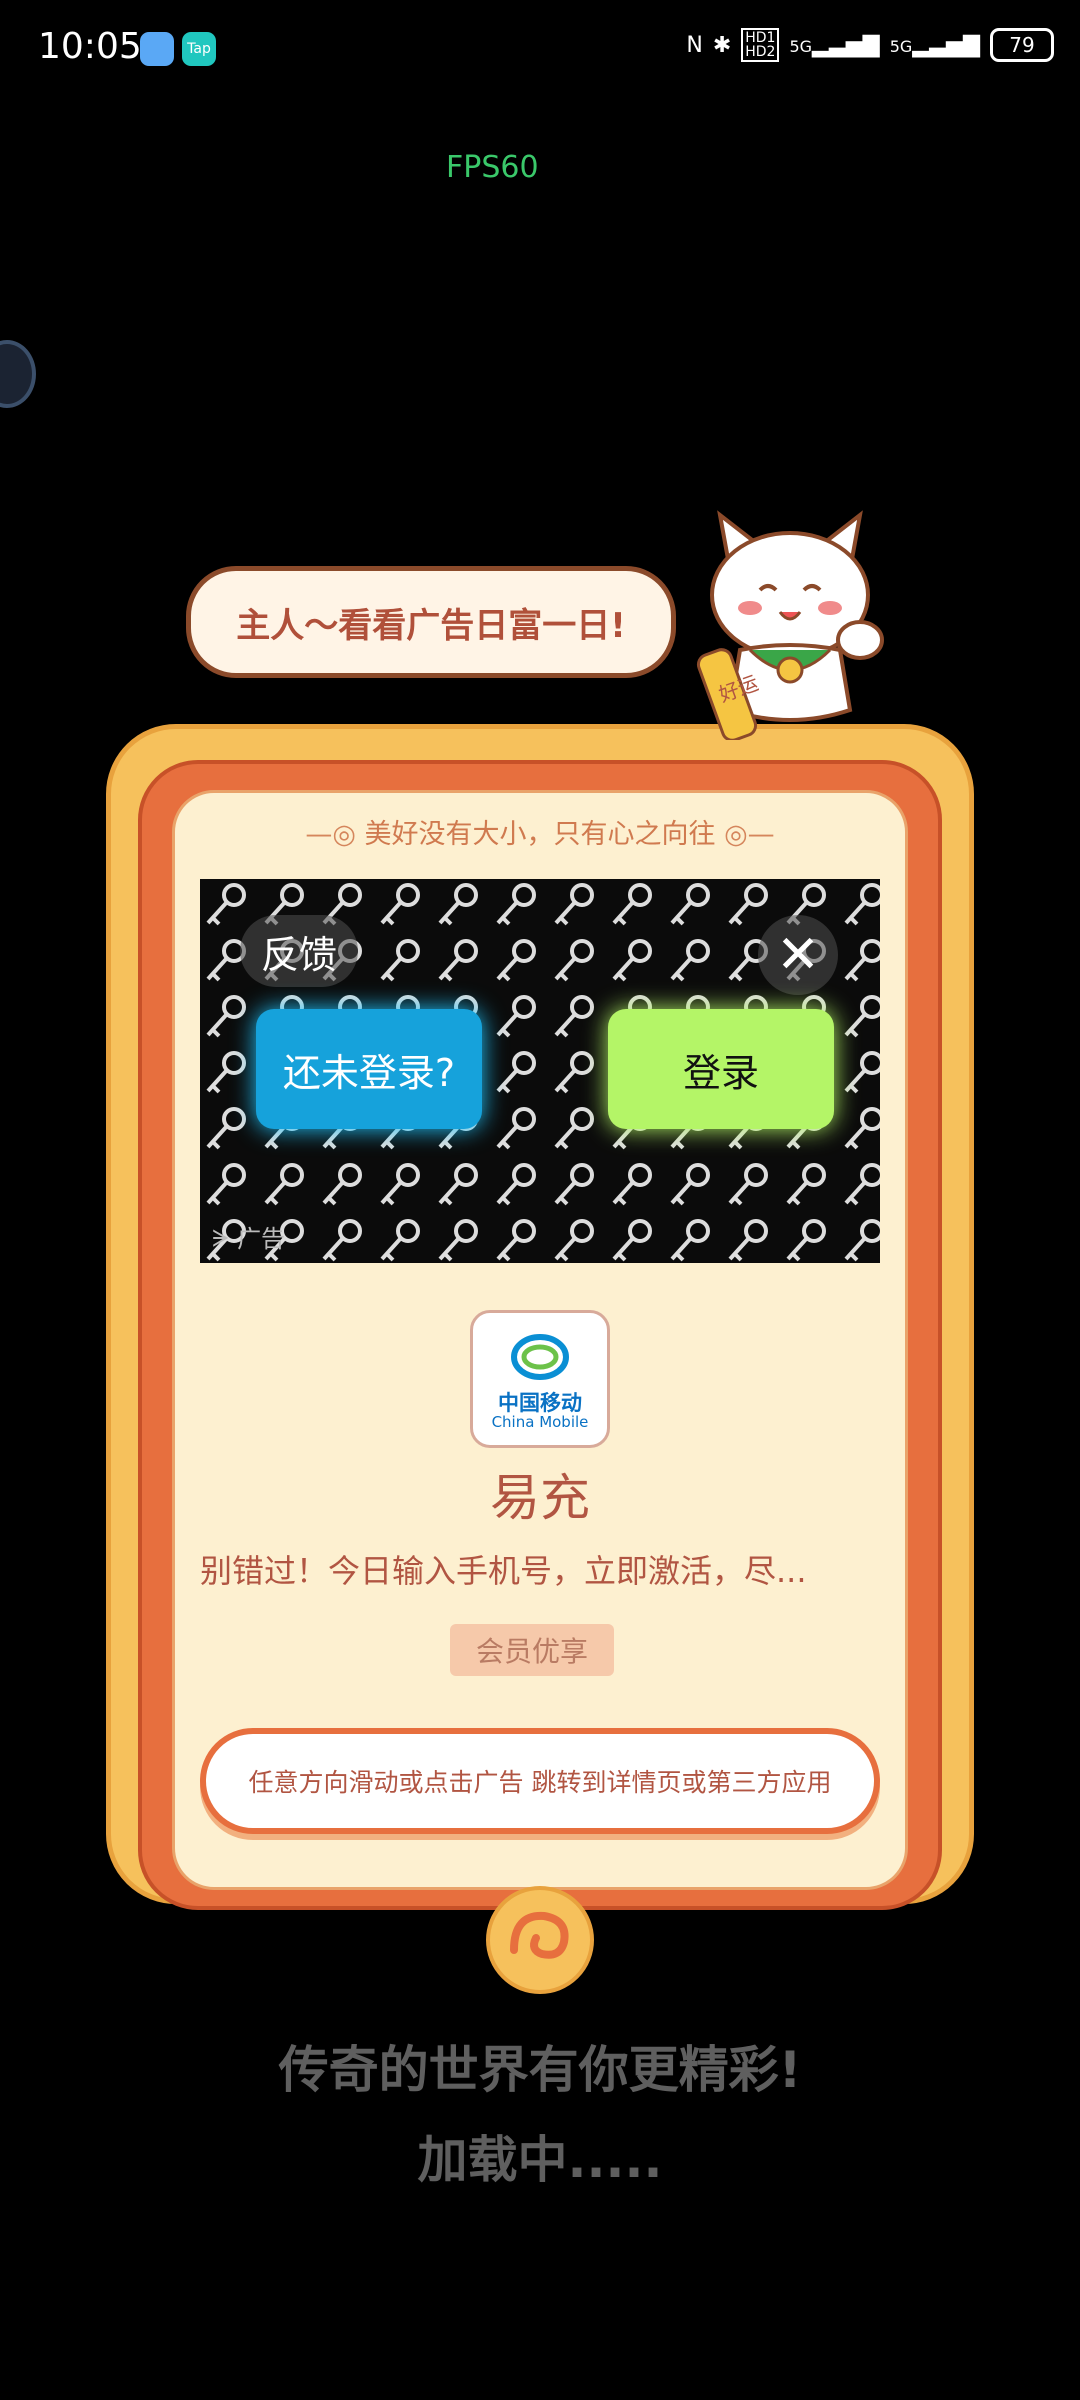 The image size is (1080, 2400). What do you see at coordinates (790, 625) in the screenshot?
I see `lucky-cat-mascot-icon: 好运` at bounding box center [790, 625].